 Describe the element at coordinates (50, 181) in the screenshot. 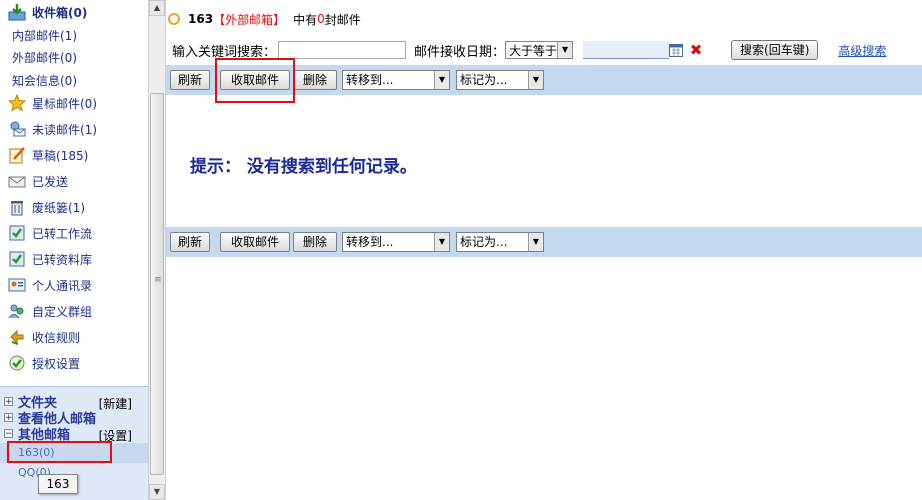

I see `nav-label: 已发送` at that location.